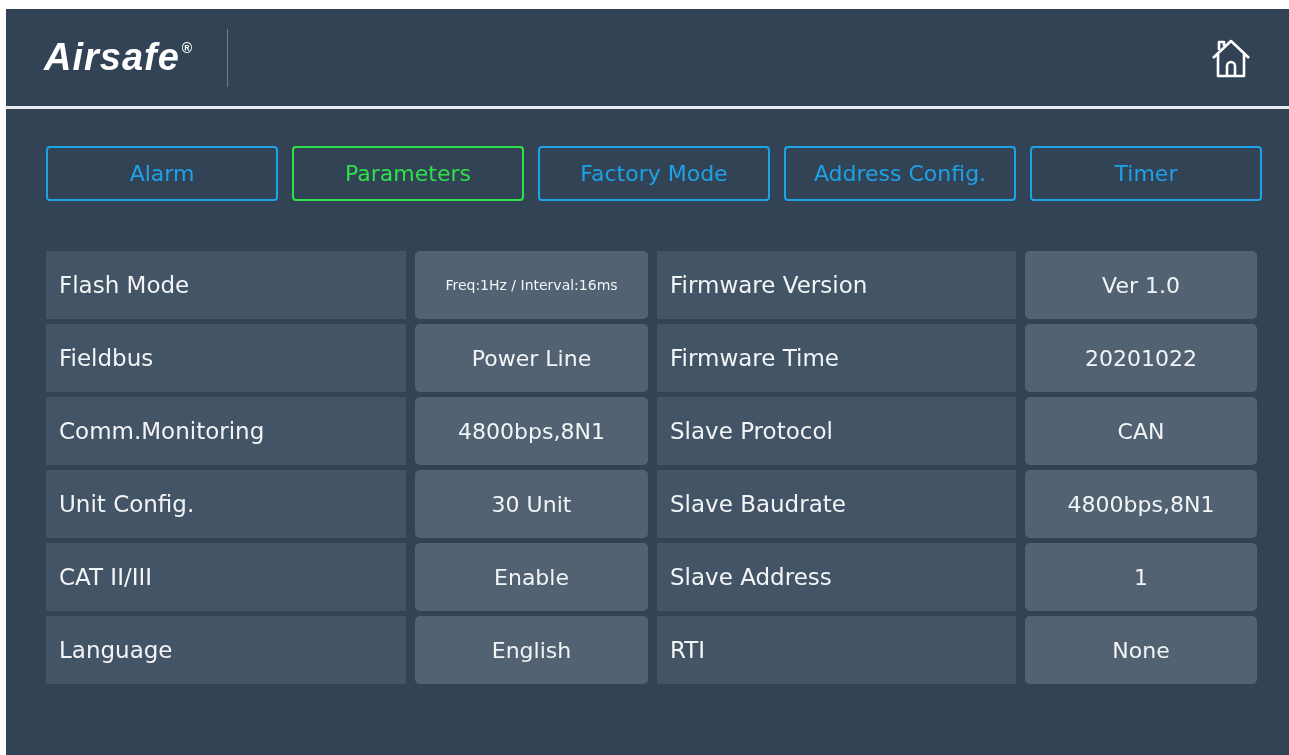  What do you see at coordinates (836, 504) in the screenshot?
I see `parameter-label: Slave Baudrate` at bounding box center [836, 504].